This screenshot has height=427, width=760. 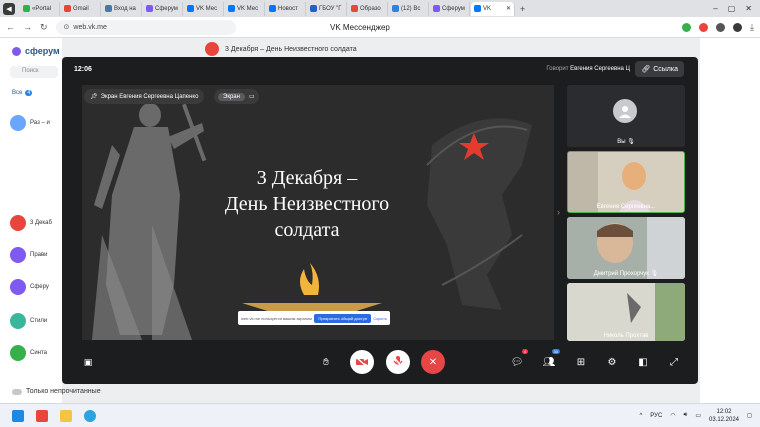 I want to click on tab-actions-icon: ◀, so click(x=9, y=8).